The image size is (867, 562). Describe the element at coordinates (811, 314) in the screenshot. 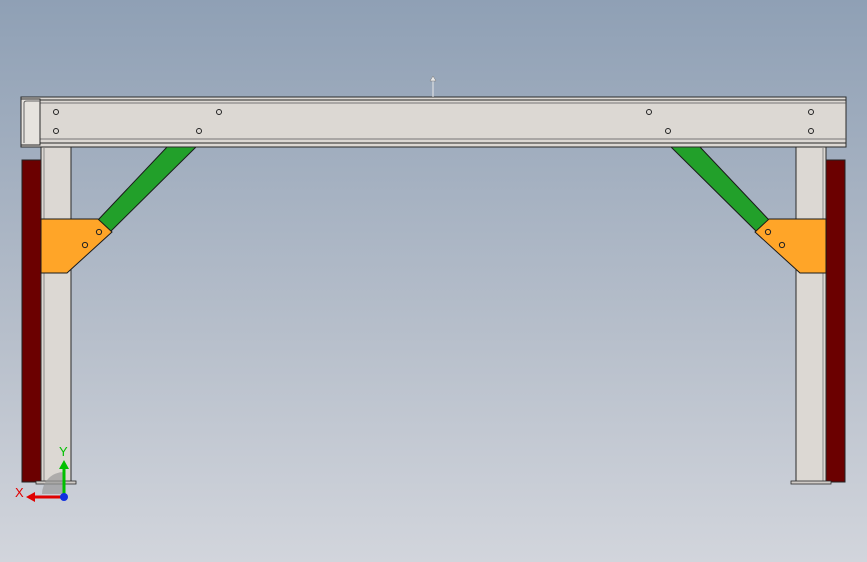

I see `right-leg` at that location.